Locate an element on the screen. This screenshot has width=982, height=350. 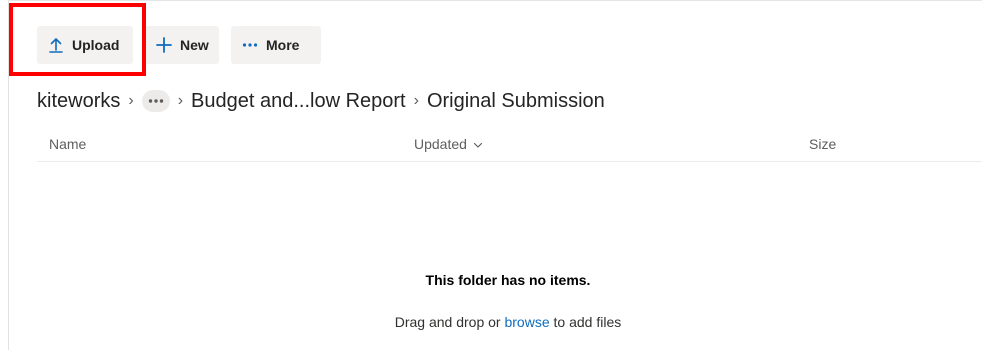
breadcrumb-middle: Budget and...low Report is located at coordinates (298, 101).